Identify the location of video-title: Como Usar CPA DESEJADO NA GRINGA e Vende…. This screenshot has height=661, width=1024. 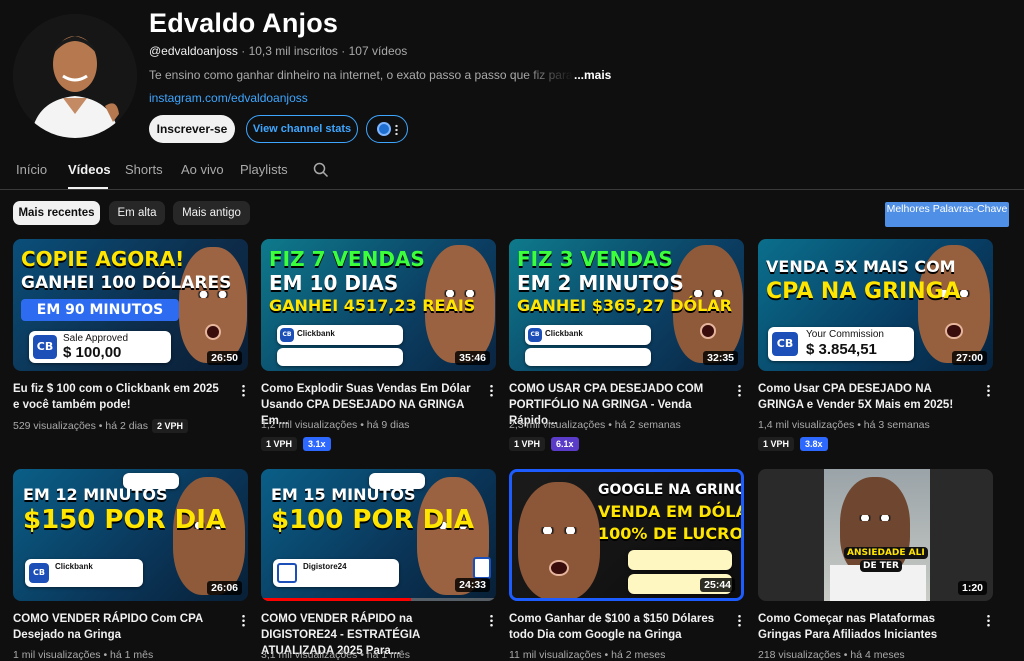
(865, 397).